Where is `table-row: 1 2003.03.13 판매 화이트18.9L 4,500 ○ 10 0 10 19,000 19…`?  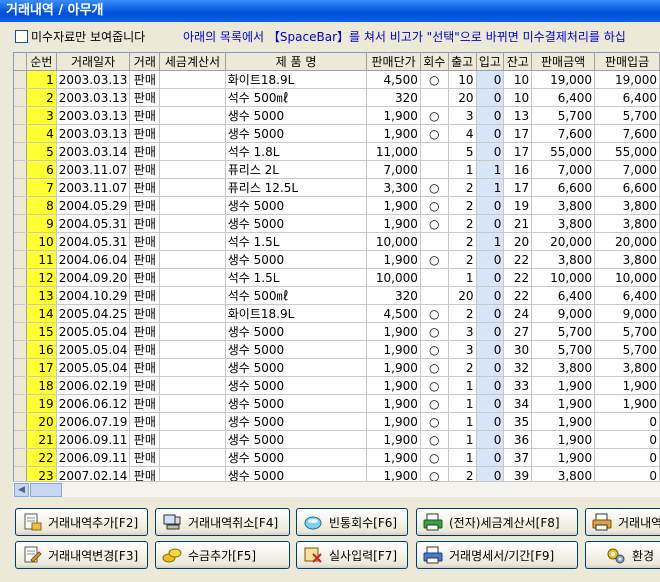
table-row: 1 2003.03.13 판매 화이트18.9L 4,500 ○ 10 0 10 19,000 19… is located at coordinates (337, 79).